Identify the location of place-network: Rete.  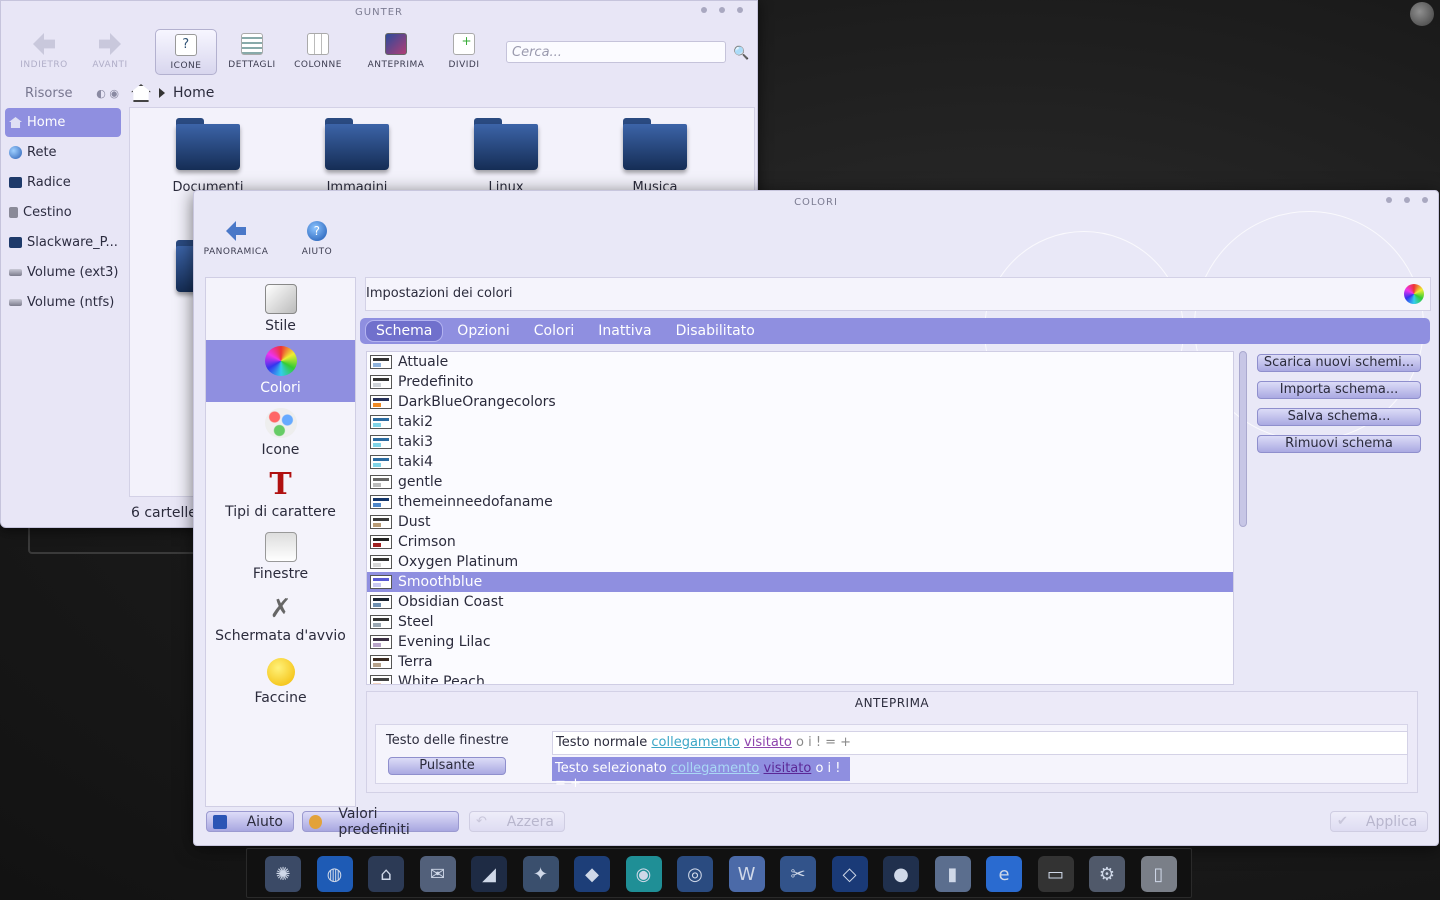
(63, 152).